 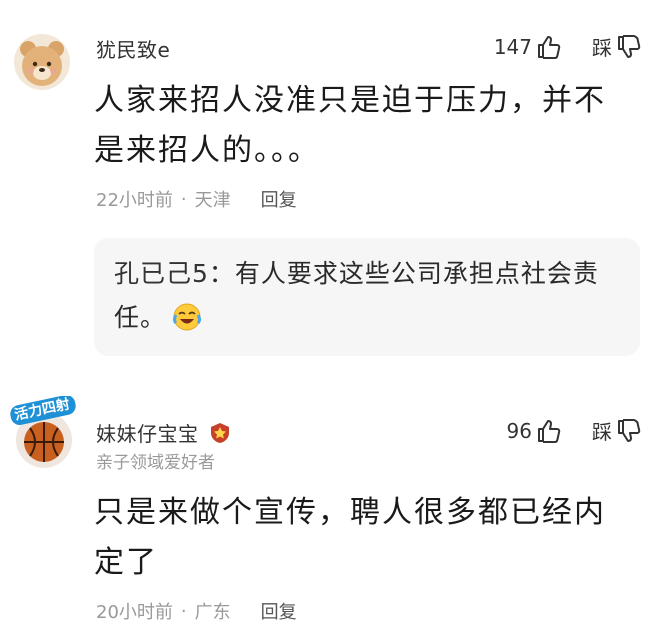 I want to click on comment-location: 天津, so click(x=212, y=200).